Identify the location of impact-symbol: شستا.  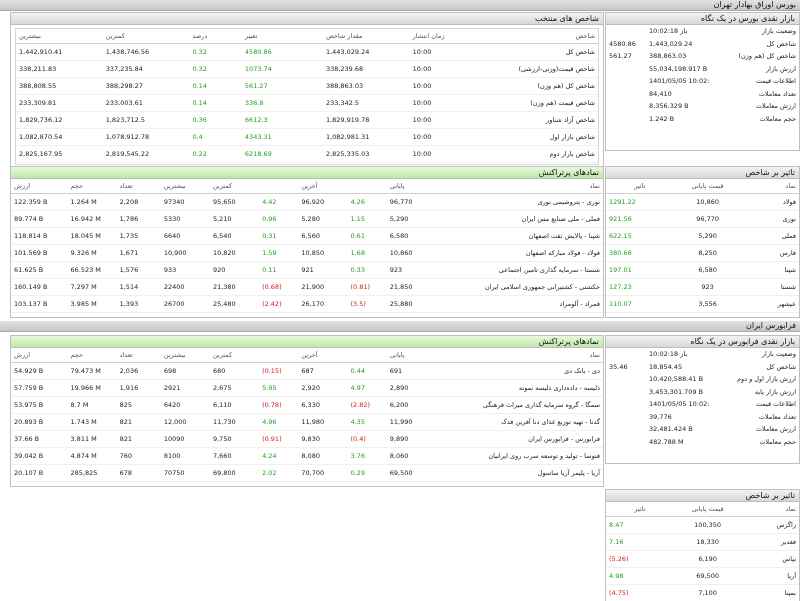
(771, 287).